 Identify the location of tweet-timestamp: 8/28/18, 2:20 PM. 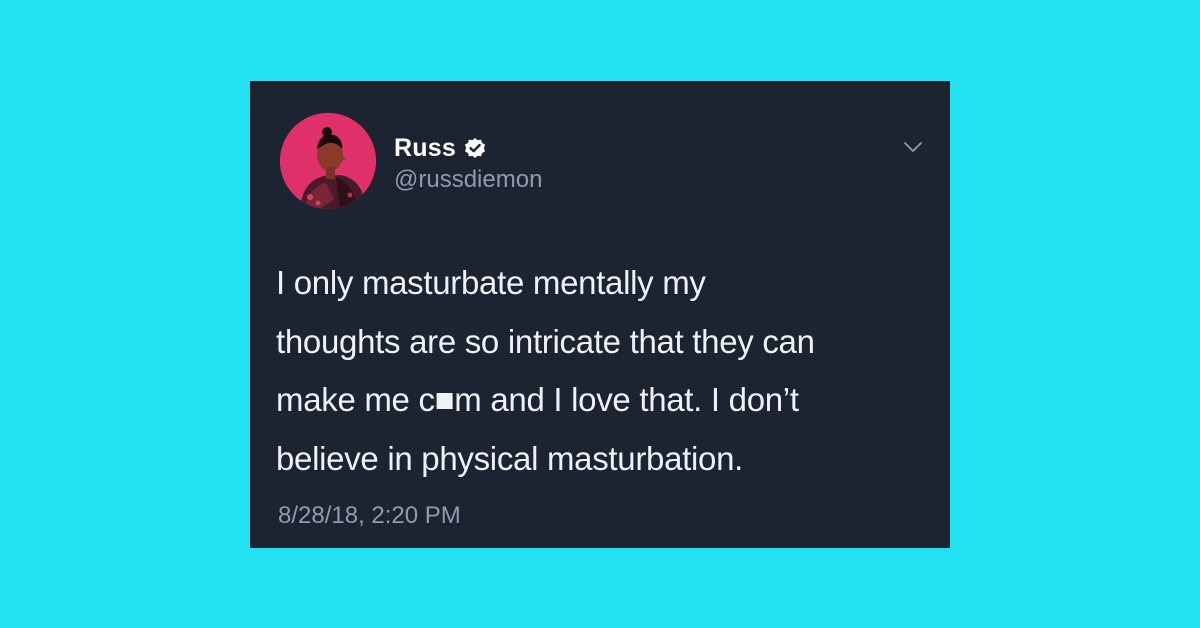
(369, 516).